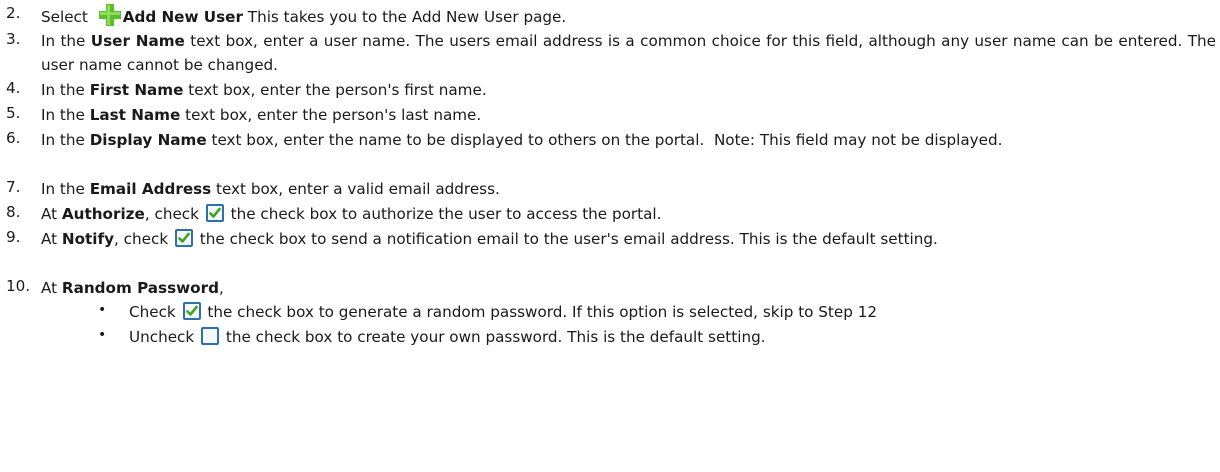  Describe the element at coordinates (335, 90) in the screenshot. I see `step-text-post: text box, enter the person's first name.` at that location.